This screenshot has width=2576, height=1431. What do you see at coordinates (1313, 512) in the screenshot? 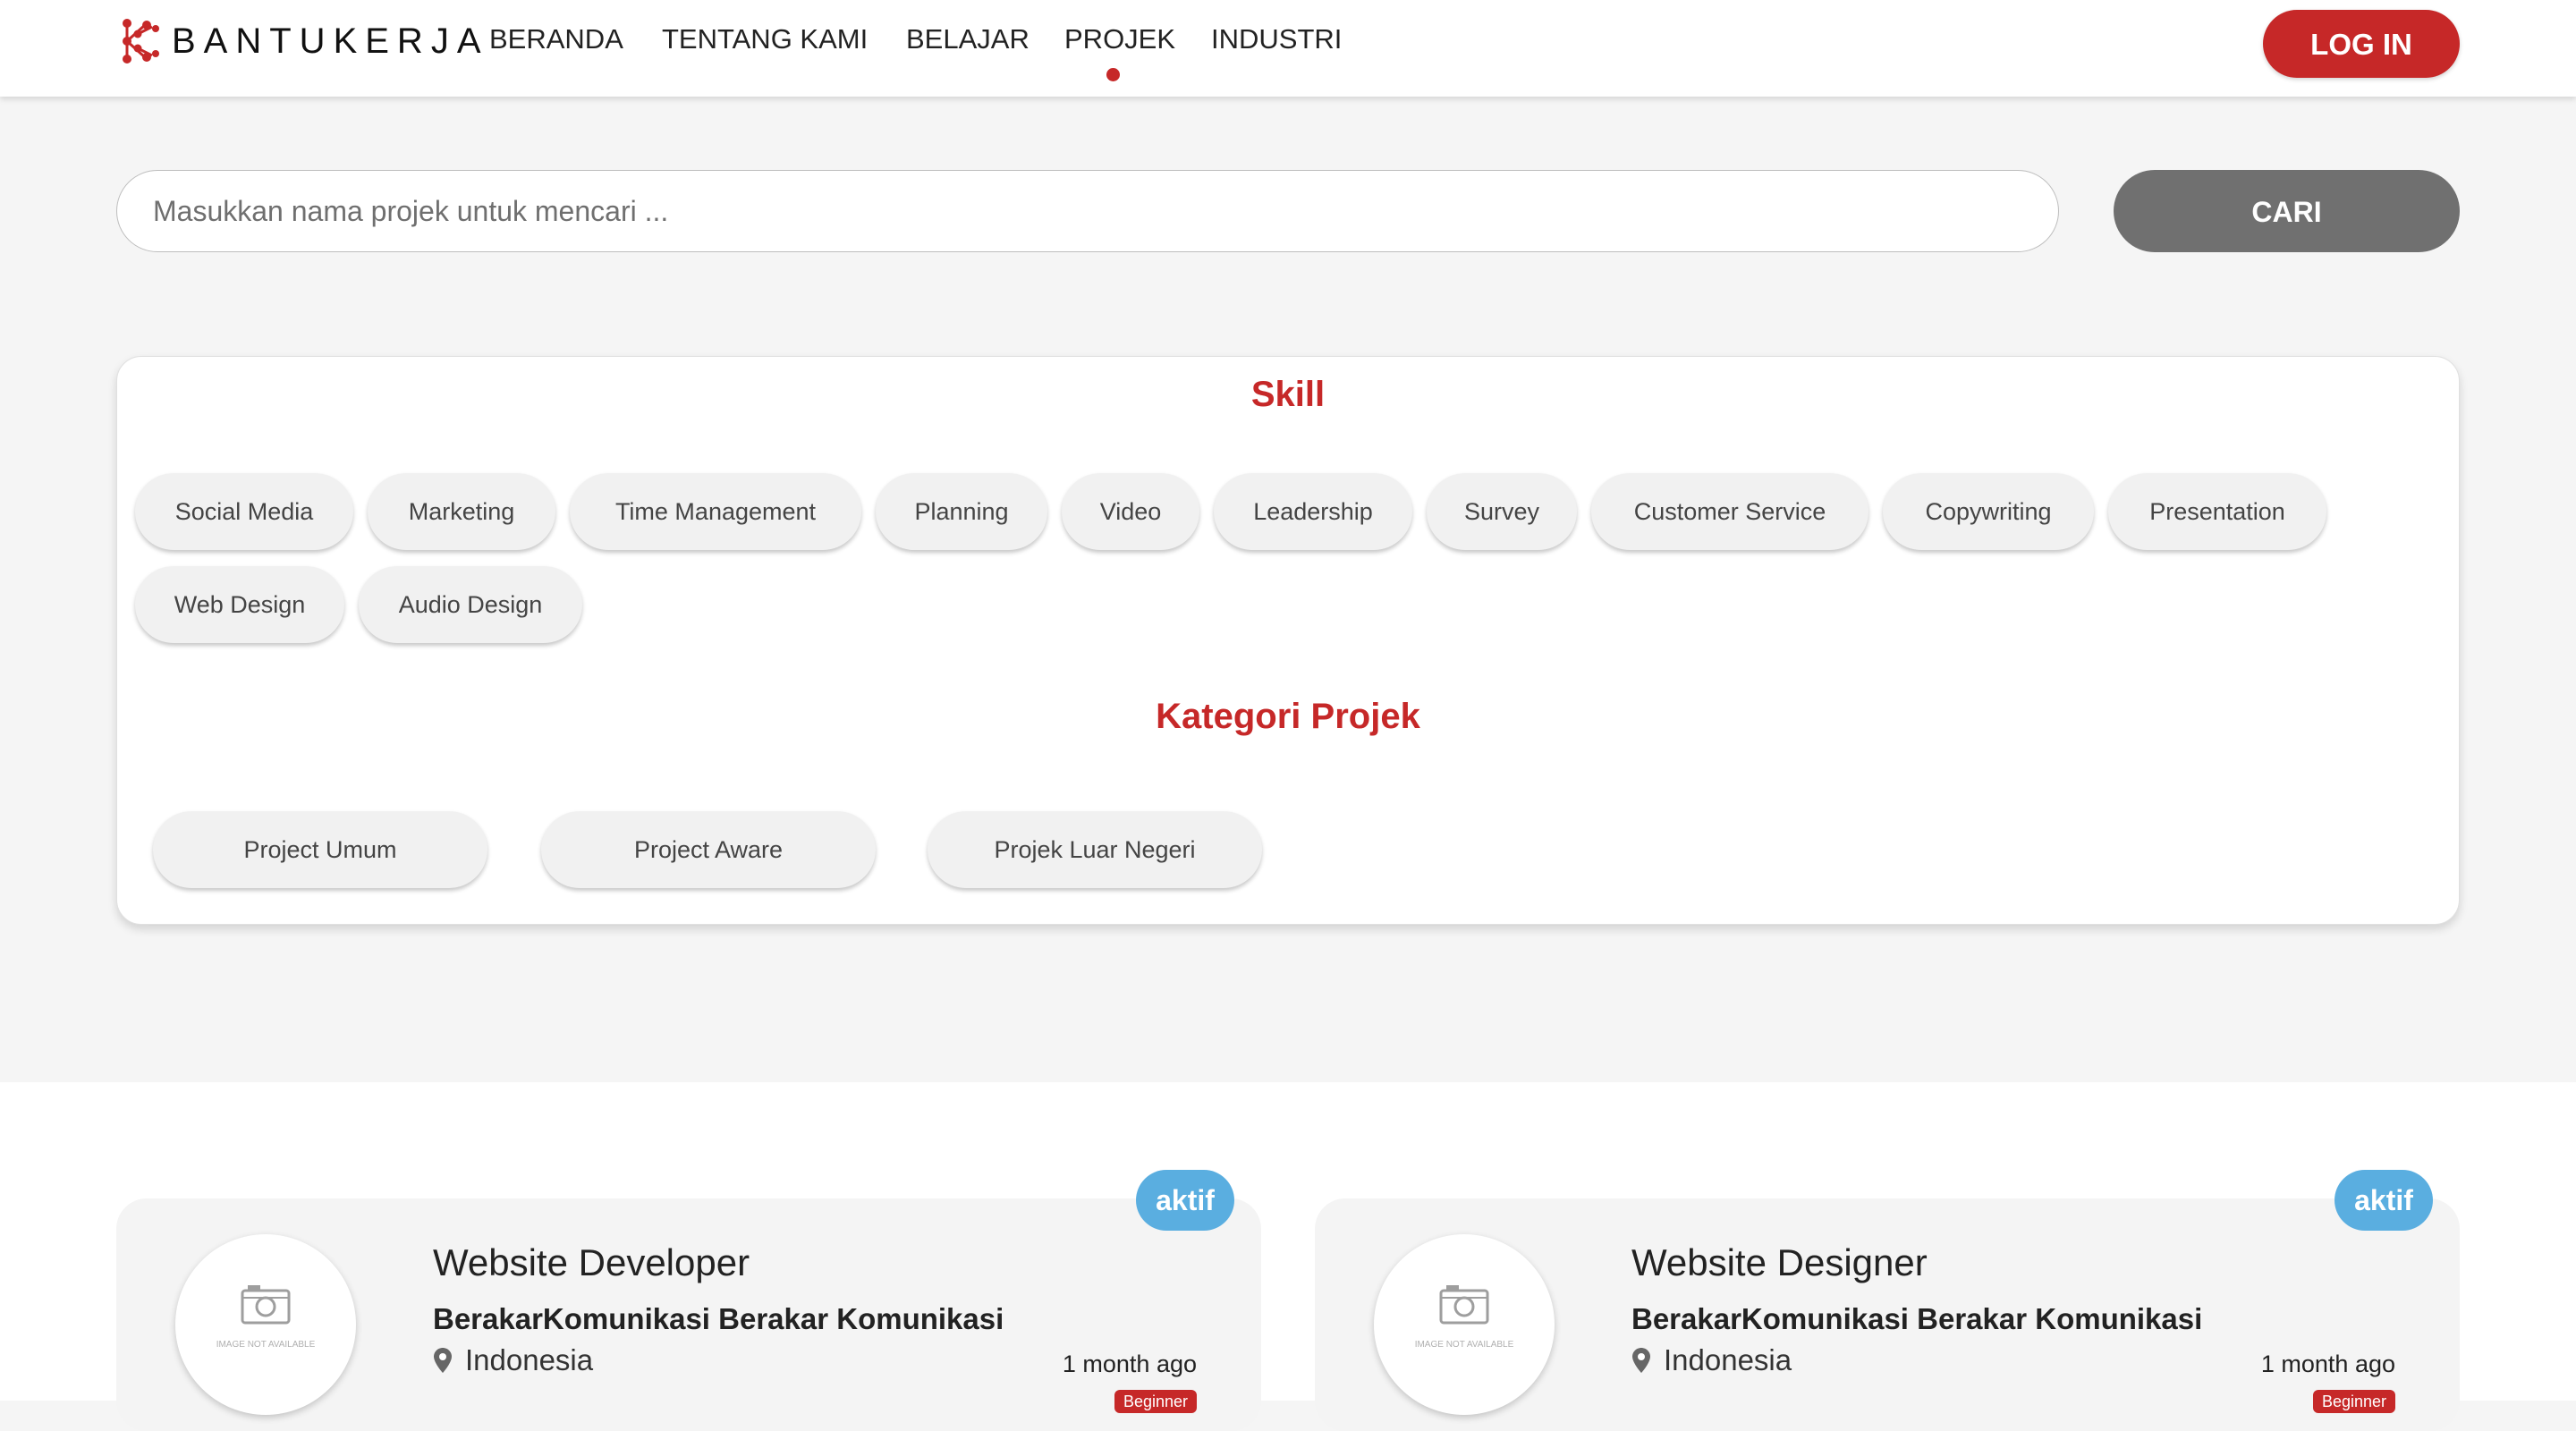
I see `skill-chip-leadership: Leadership` at bounding box center [1313, 512].